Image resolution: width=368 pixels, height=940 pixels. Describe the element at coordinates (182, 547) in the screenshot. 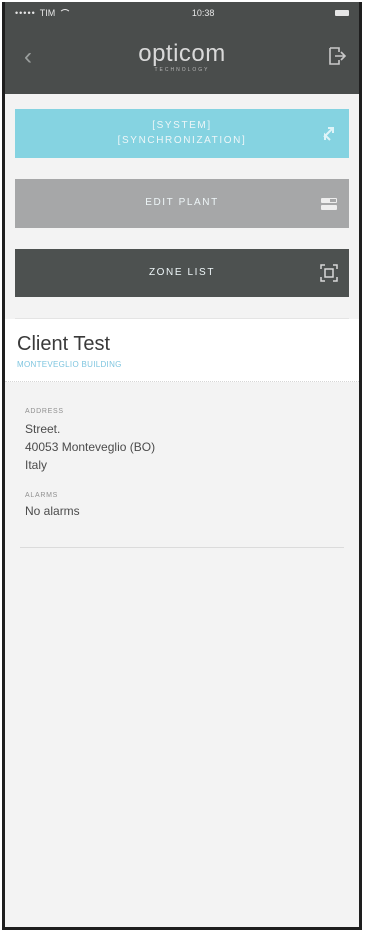

I see `details-divider` at that location.